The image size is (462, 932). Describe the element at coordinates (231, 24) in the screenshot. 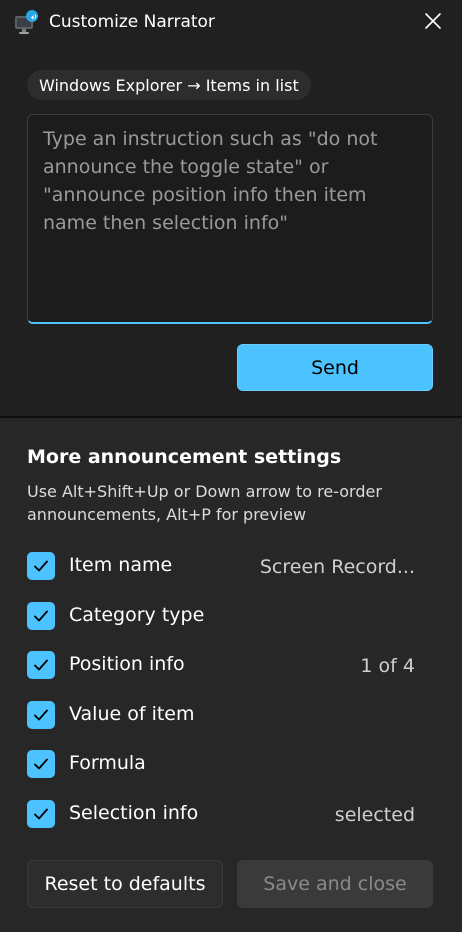

I see `title-bar: Customize Narrator` at that location.